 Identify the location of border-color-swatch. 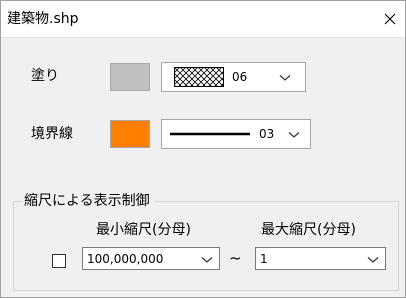
(130, 134).